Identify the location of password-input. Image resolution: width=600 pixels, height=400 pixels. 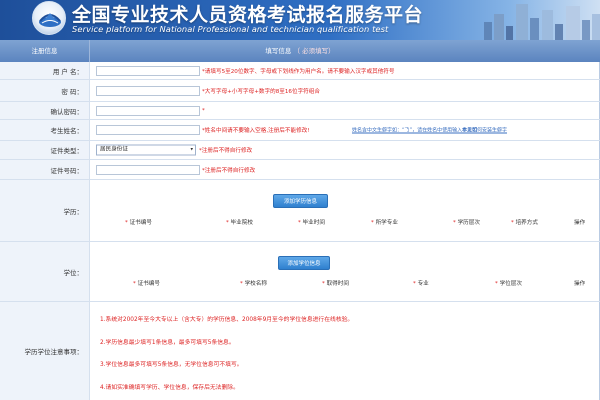
(148, 90).